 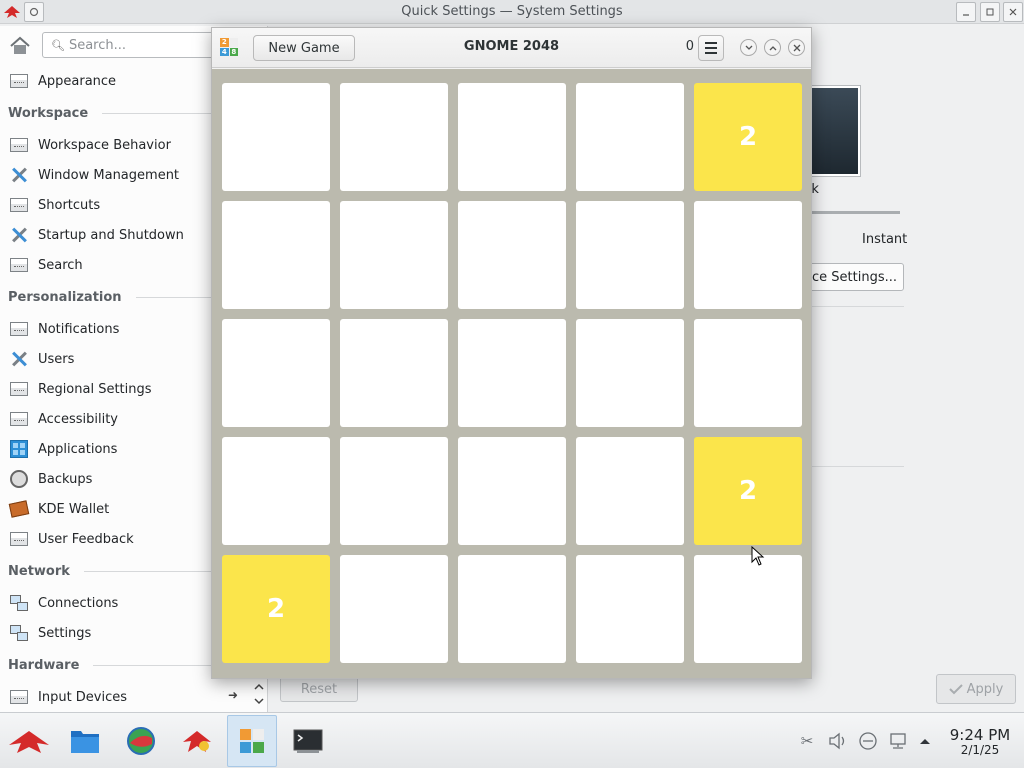 I want to click on sidebar-item-label: Users, so click(x=56, y=359).